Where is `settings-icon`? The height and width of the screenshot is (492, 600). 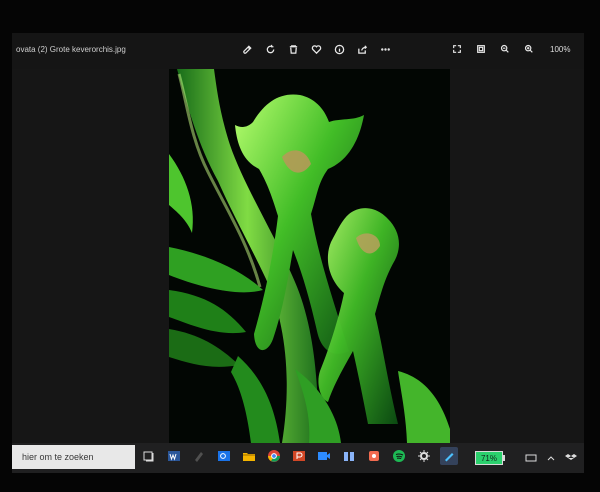
settings-icon is located at coordinates (424, 456).